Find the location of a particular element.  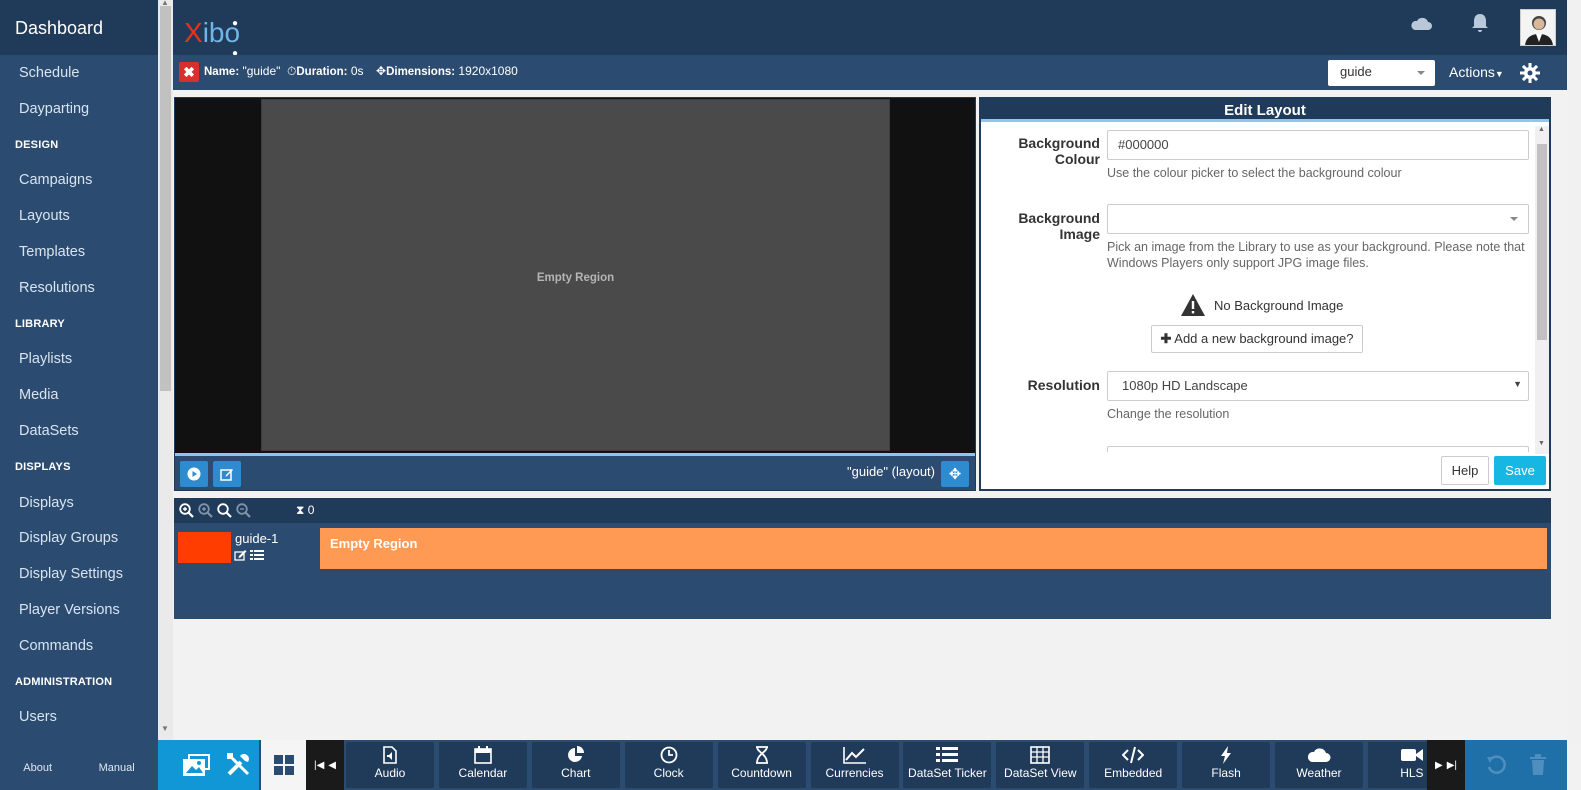

sidebar-item-playlists: Playlists is located at coordinates (79, 359).